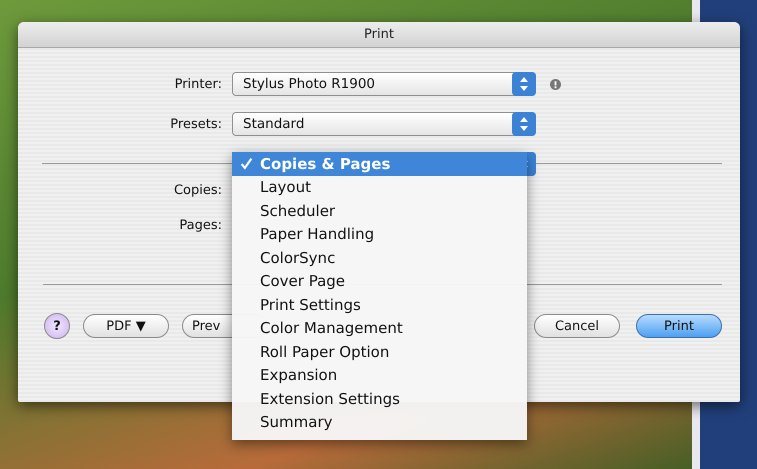 This screenshot has height=469, width=757. Describe the element at coordinates (196, 124) in the screenshot. I see `presets-label: Presets:` at that location.